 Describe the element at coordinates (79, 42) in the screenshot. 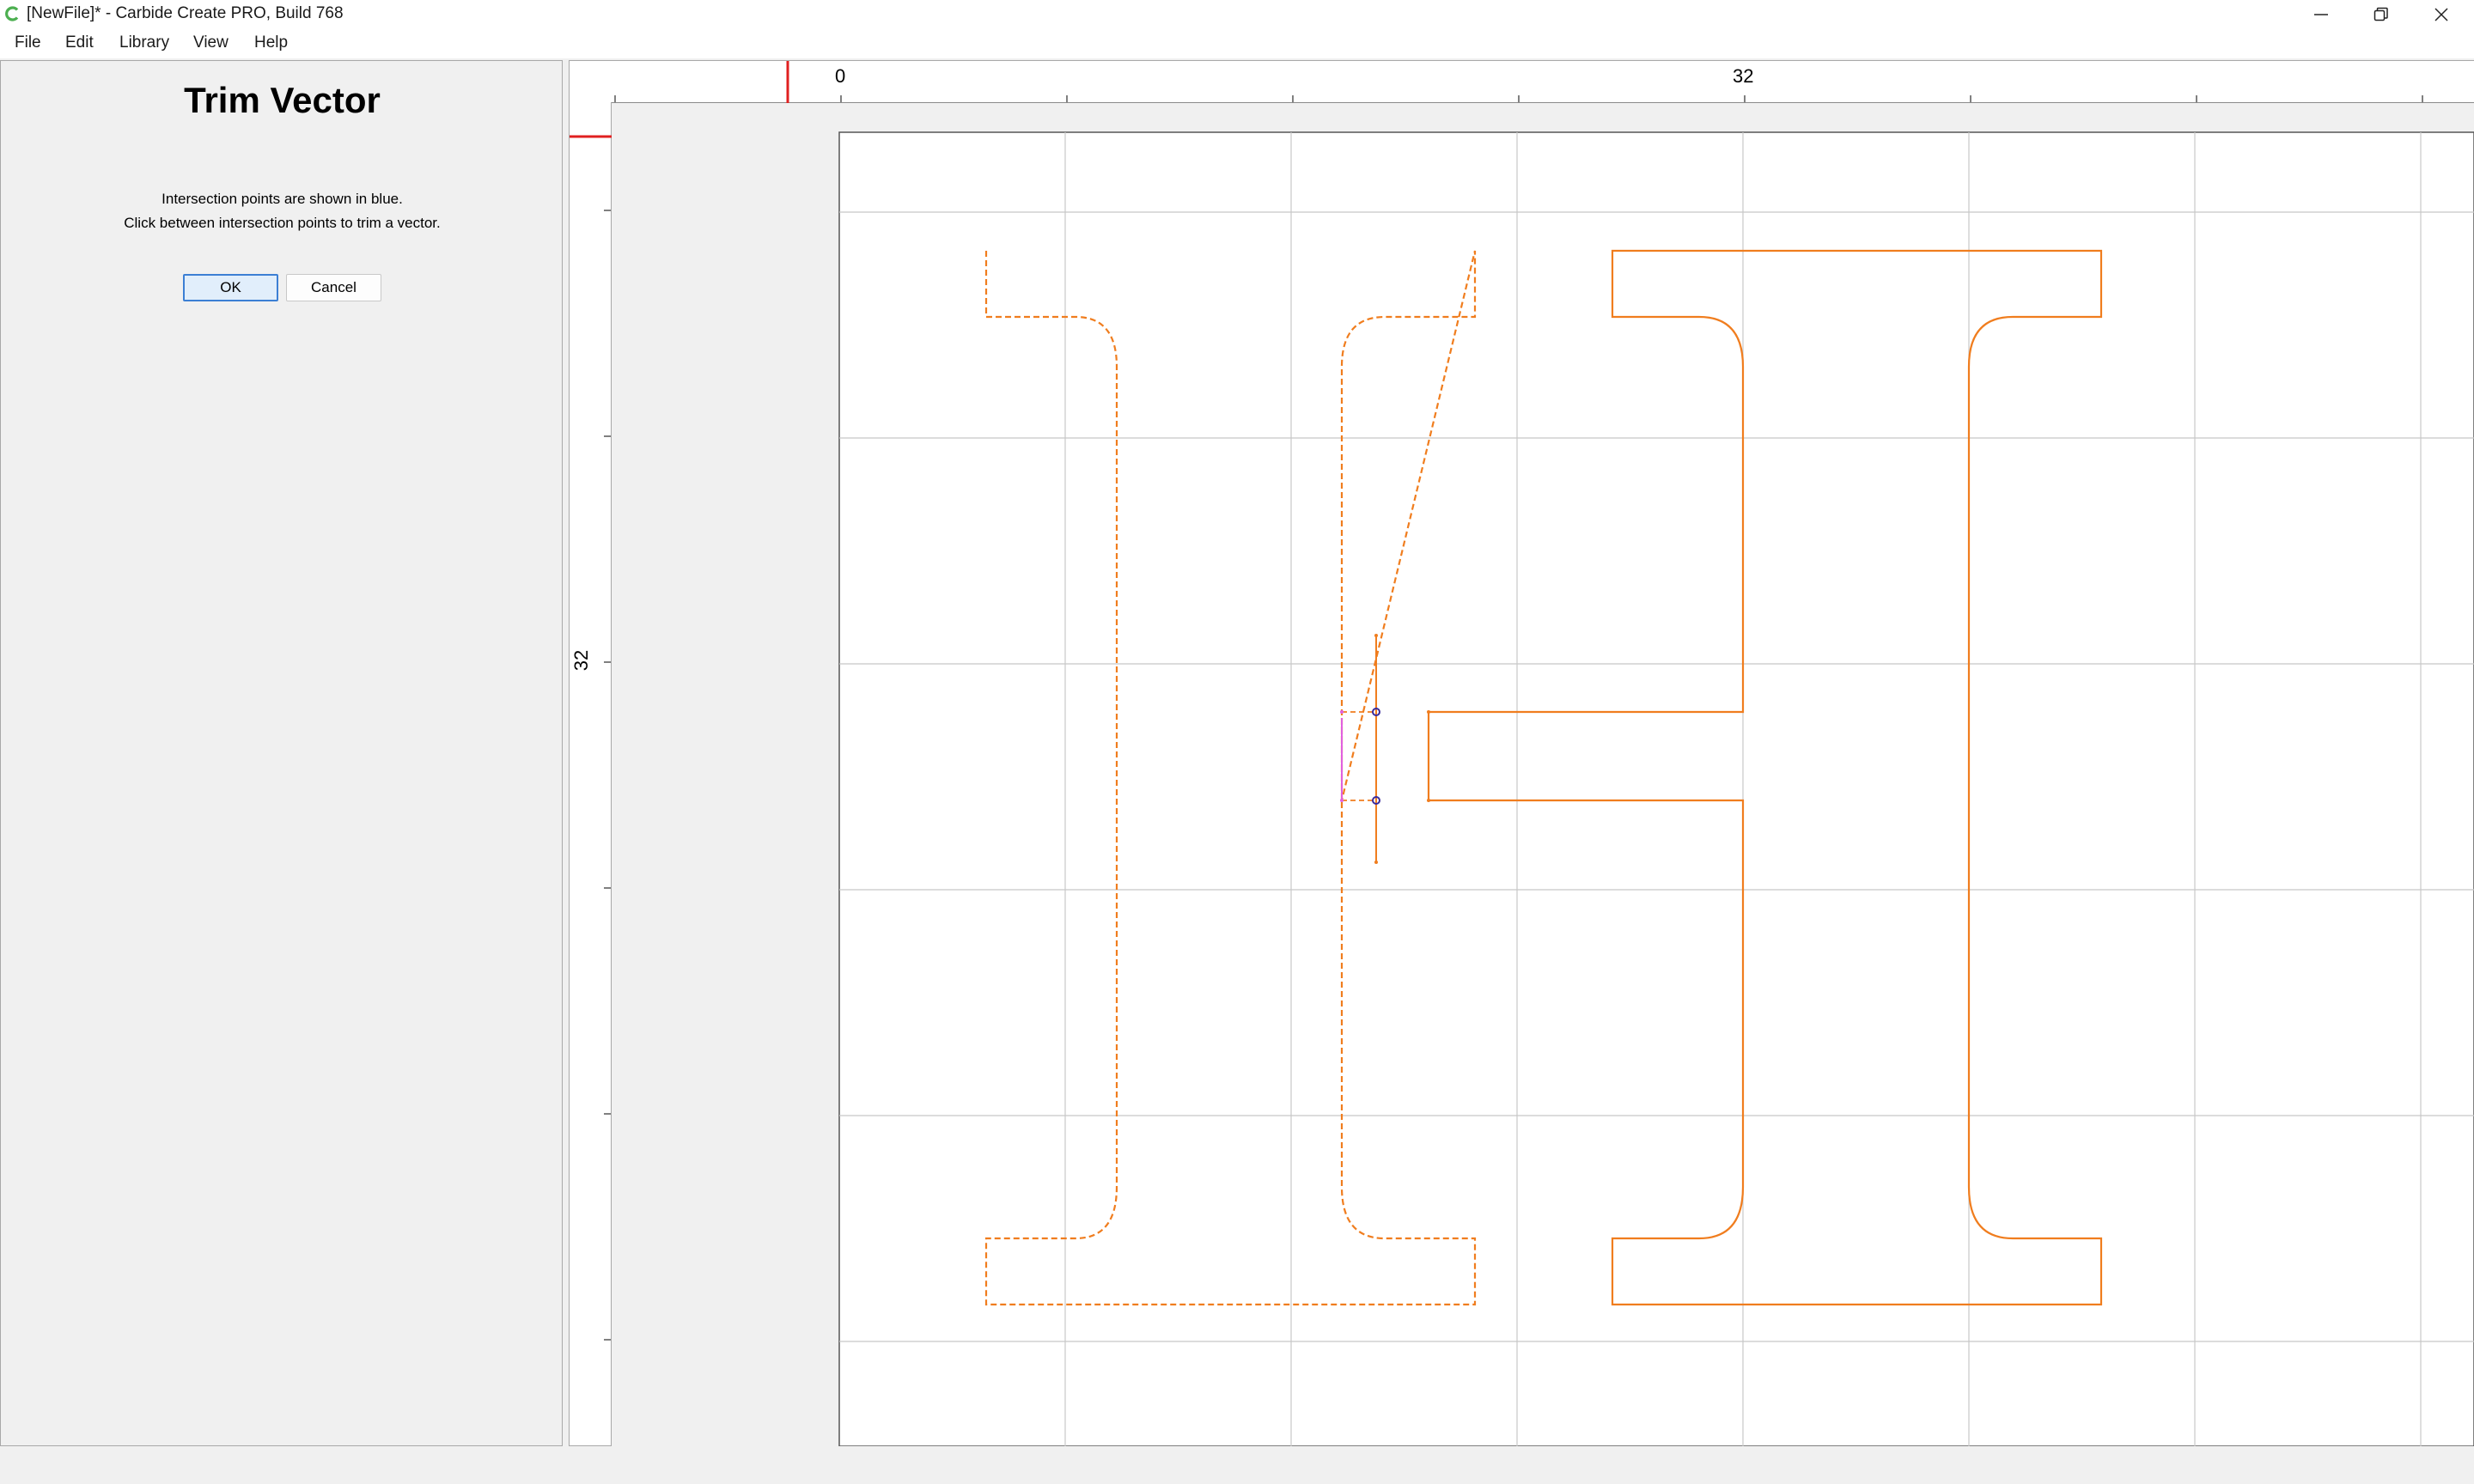

I see `menu-edit: Edit` at that location.